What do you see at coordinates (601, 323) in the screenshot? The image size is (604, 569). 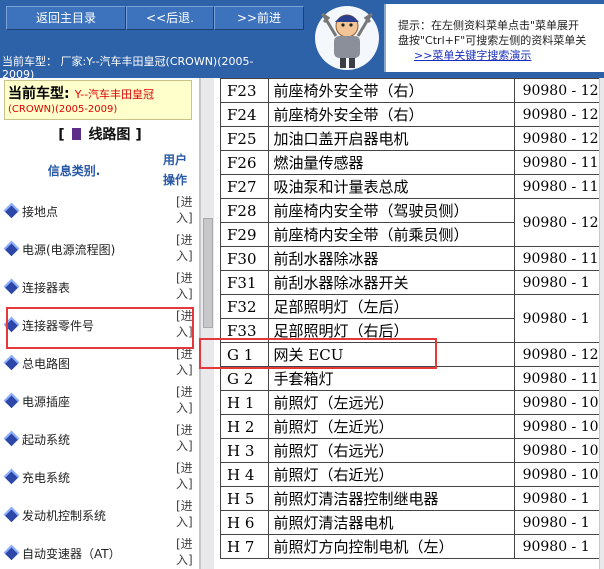 I see `document-scrollbar` at bounding box center [601, 323].